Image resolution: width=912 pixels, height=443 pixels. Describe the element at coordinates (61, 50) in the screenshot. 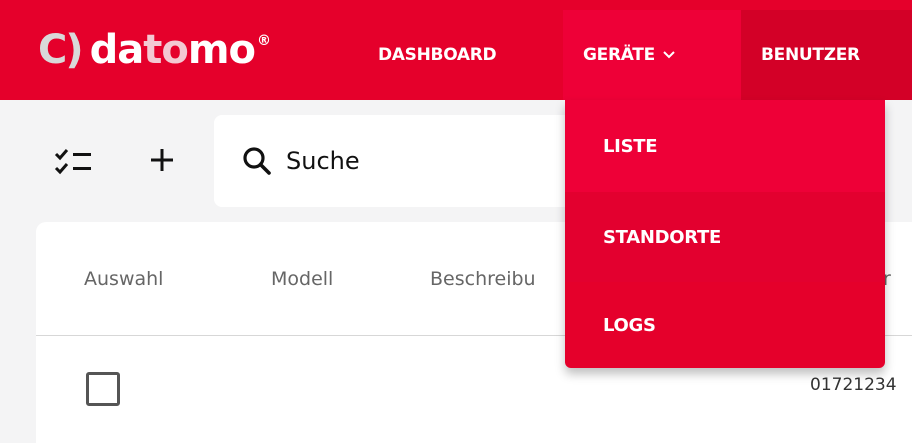

I see `logo-mark: C)` at that location.